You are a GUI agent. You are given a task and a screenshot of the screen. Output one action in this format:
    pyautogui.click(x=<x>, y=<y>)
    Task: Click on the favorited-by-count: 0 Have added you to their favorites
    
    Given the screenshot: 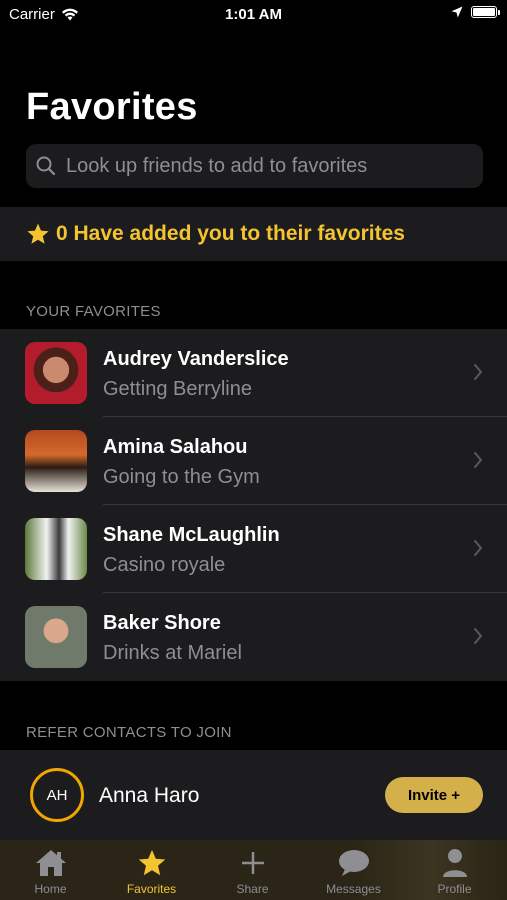 What is the action you would take?
    pyautogui.click(x=230, y=233)
    